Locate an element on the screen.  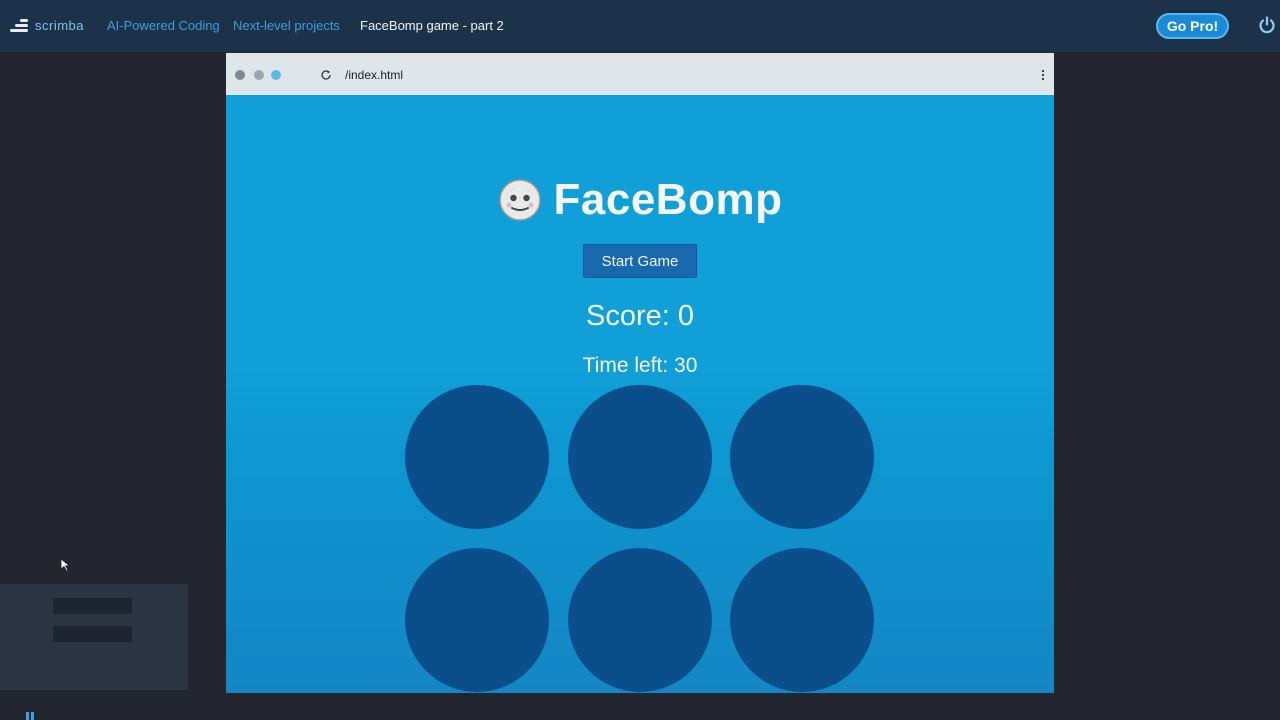
browser-toolbar: /index.html is located at coordinates (640, 74).